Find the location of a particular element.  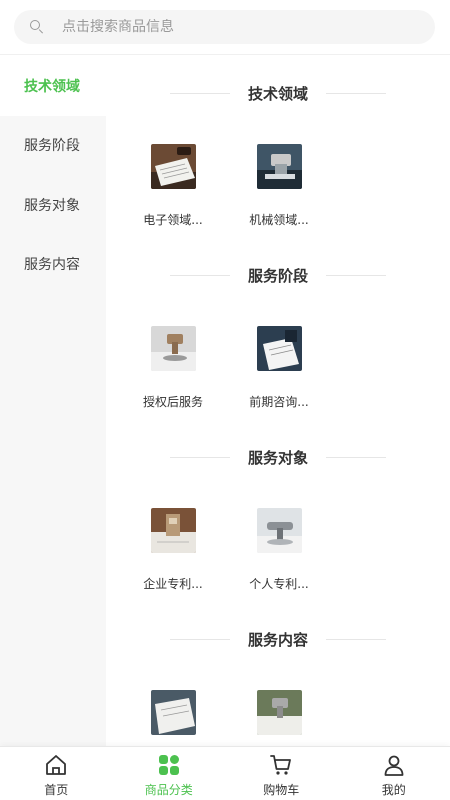

sidebar-item-label: 技术领域 is located at coordinates (52, 86).